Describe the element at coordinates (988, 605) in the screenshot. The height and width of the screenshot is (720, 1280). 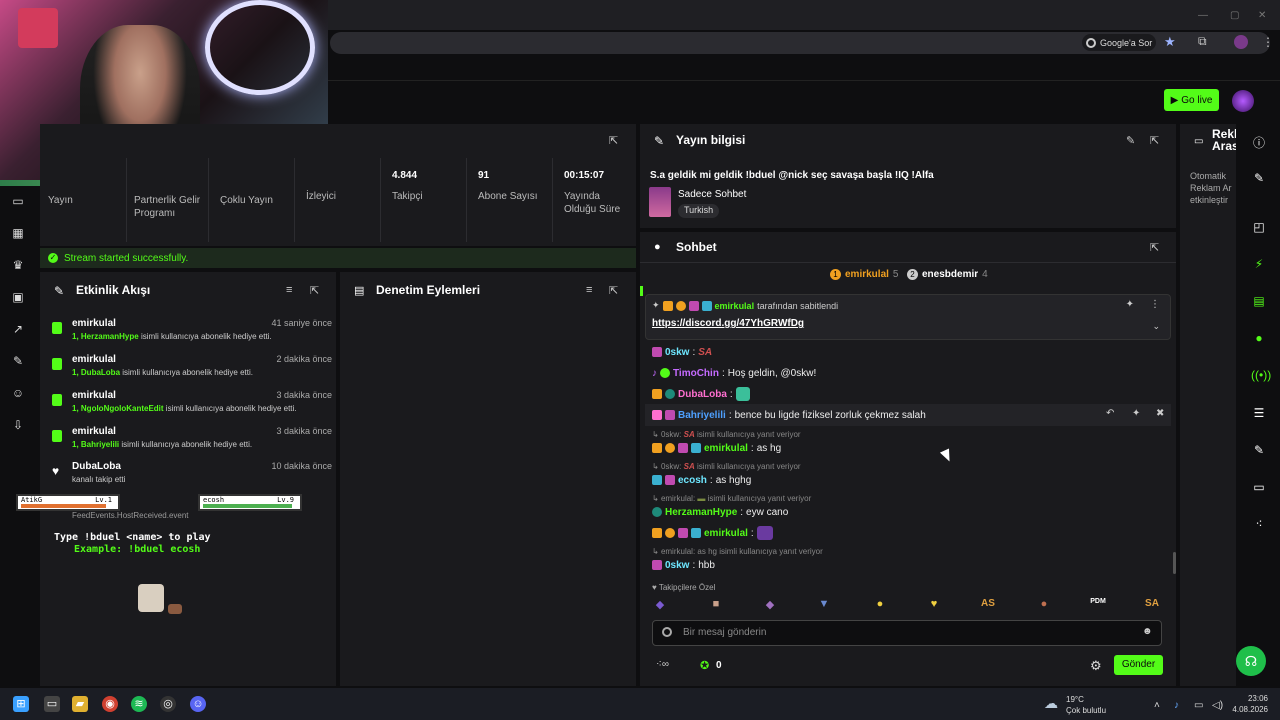
I see `emote-7: AS` at that location.